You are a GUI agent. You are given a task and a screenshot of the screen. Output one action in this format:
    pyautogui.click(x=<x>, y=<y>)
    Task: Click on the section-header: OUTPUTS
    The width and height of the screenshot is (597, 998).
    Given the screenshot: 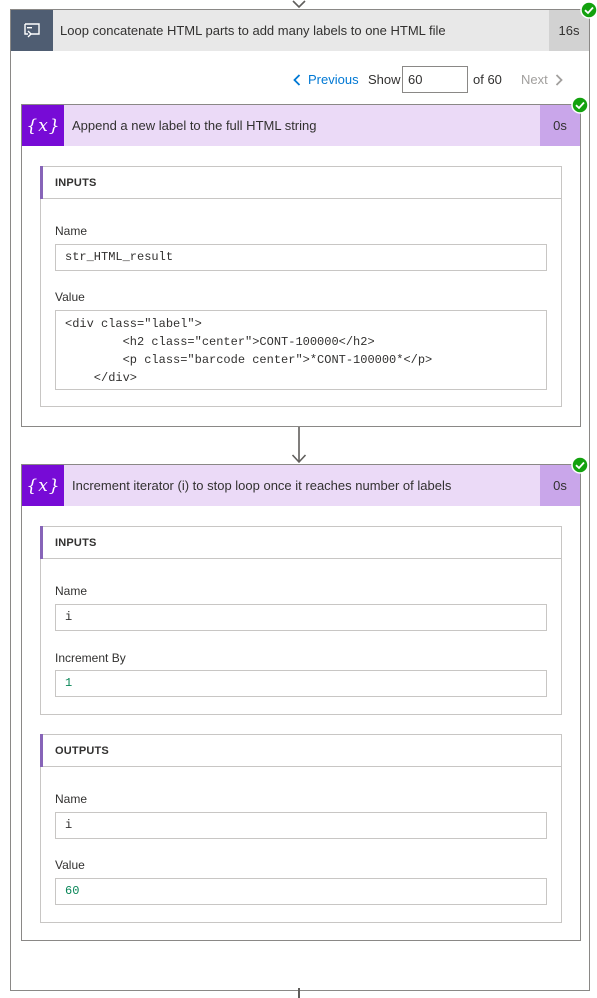 What is the action you would take?
    pyautogui.click(x=300, y=750)
    